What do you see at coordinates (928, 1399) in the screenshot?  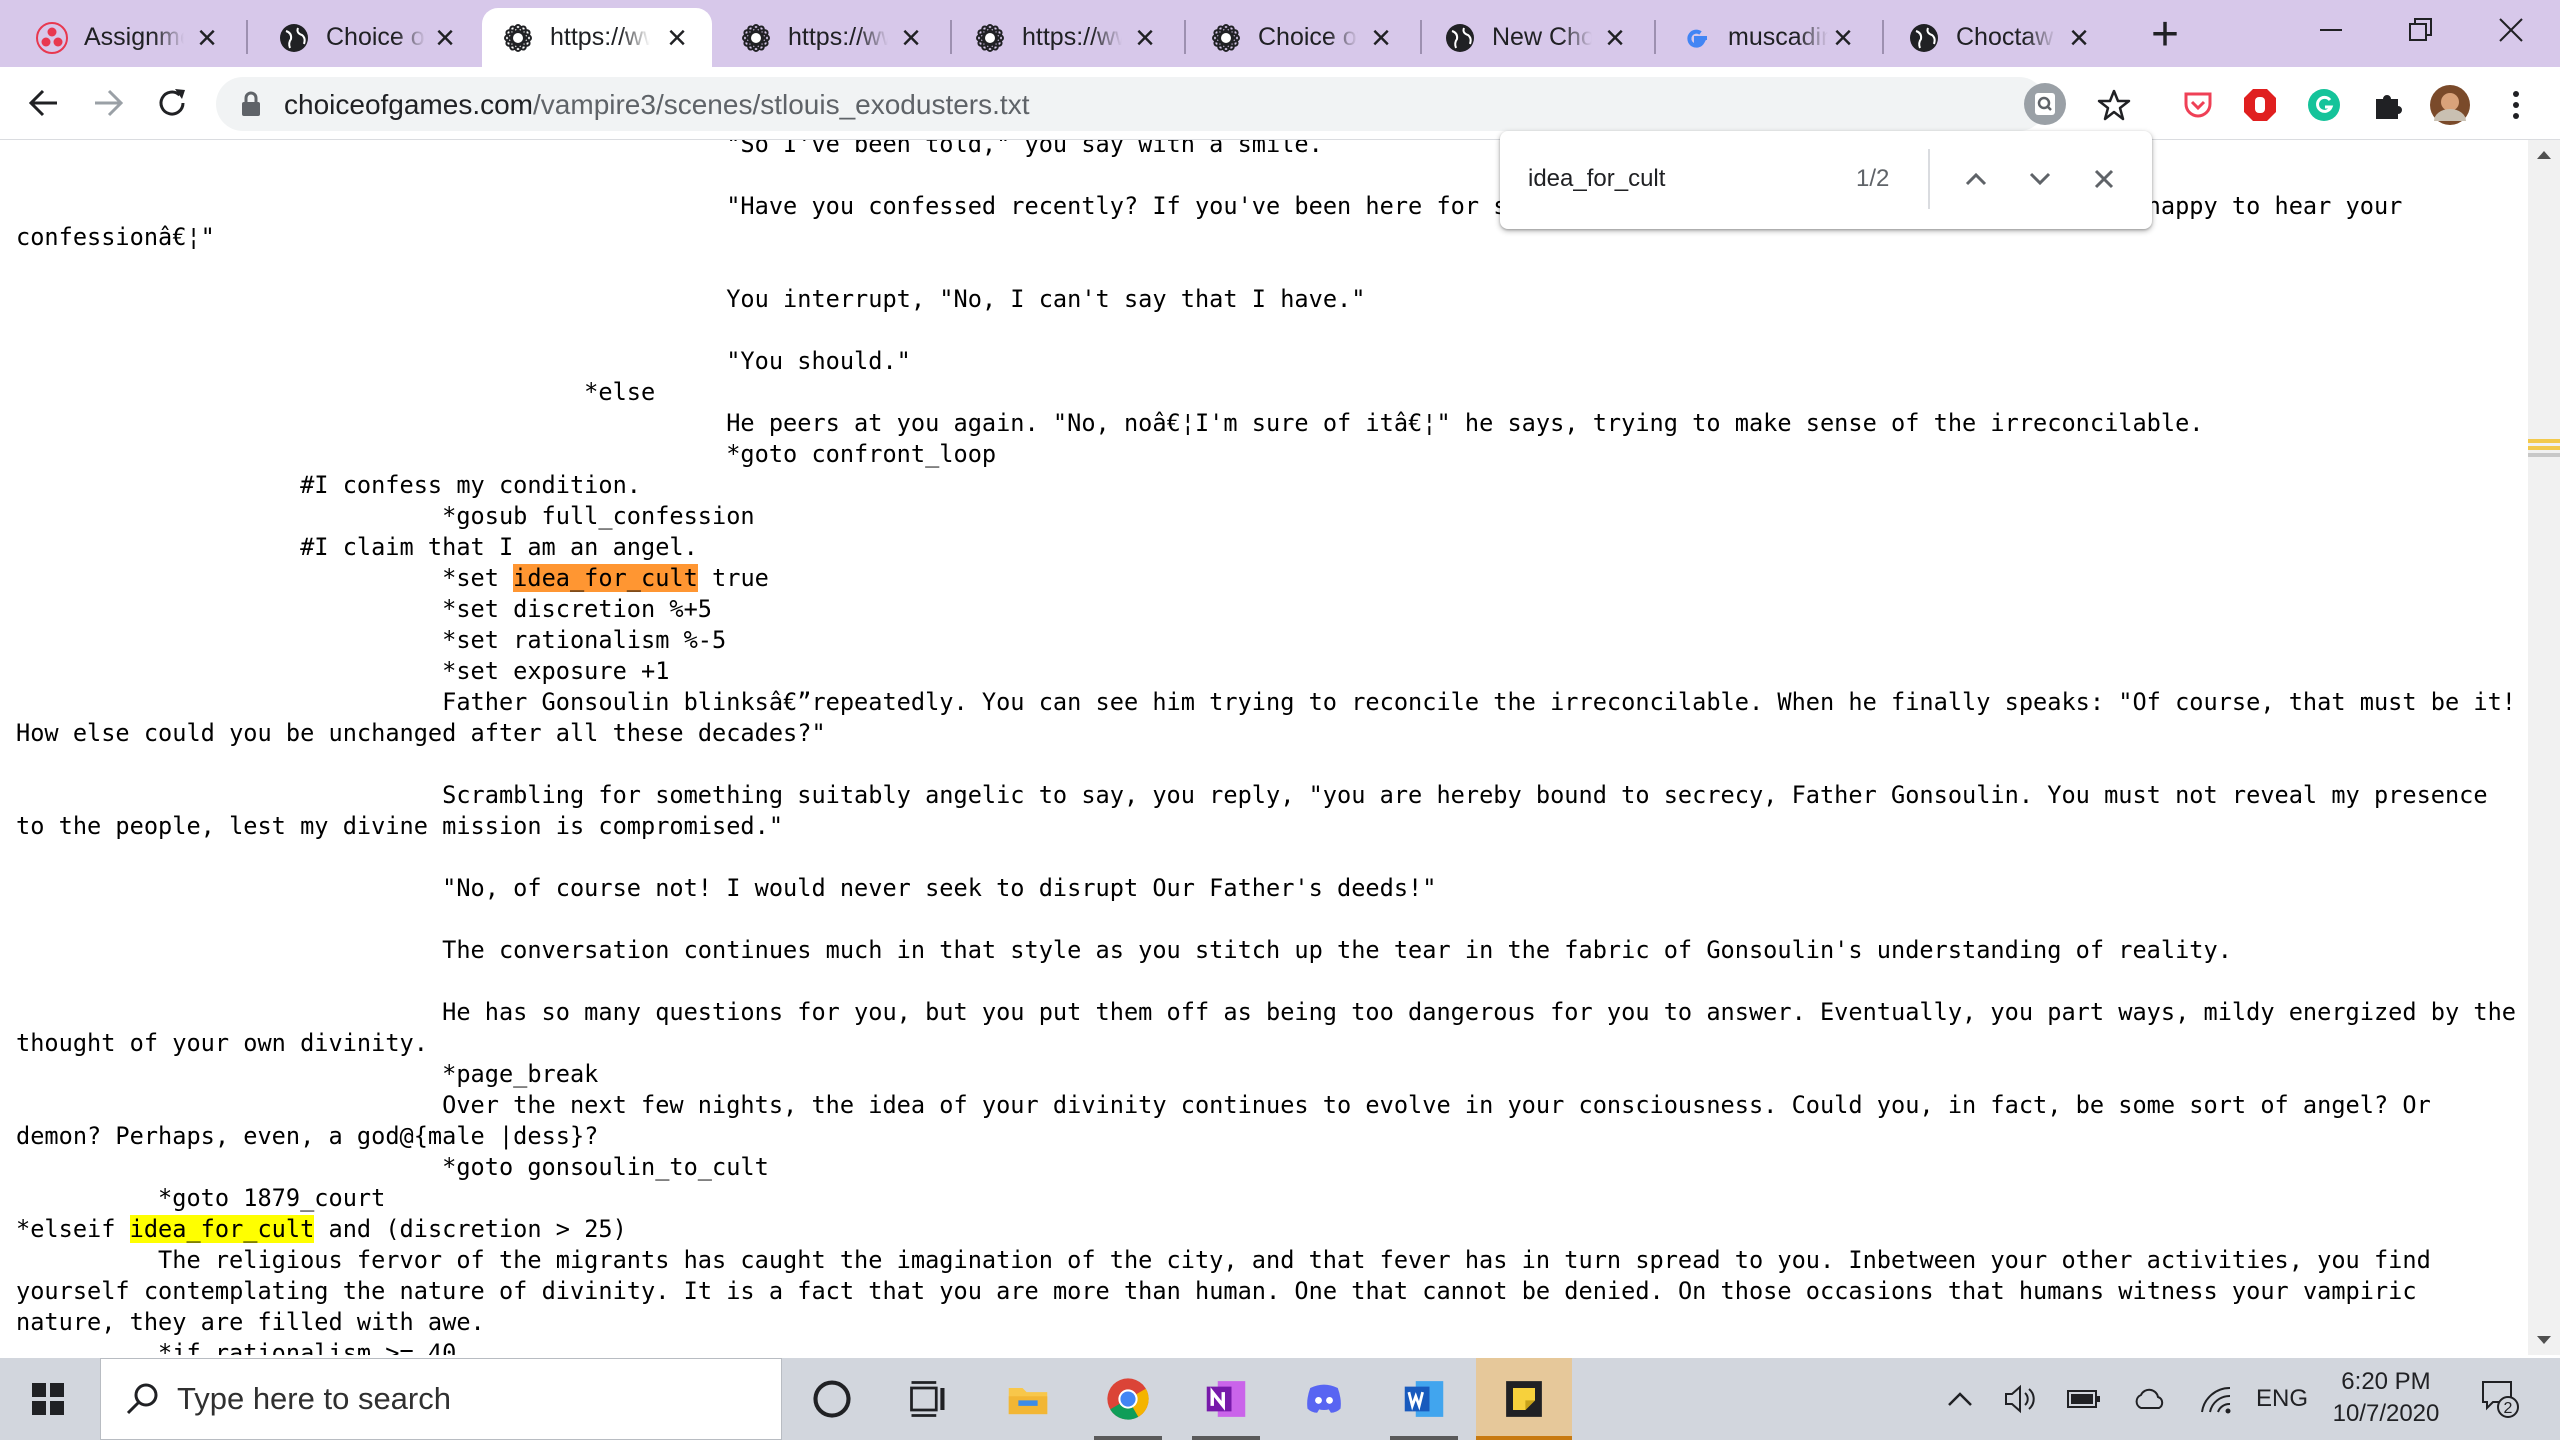 I see `taskbar-app-task-view` at bounding box center [928, 1399].